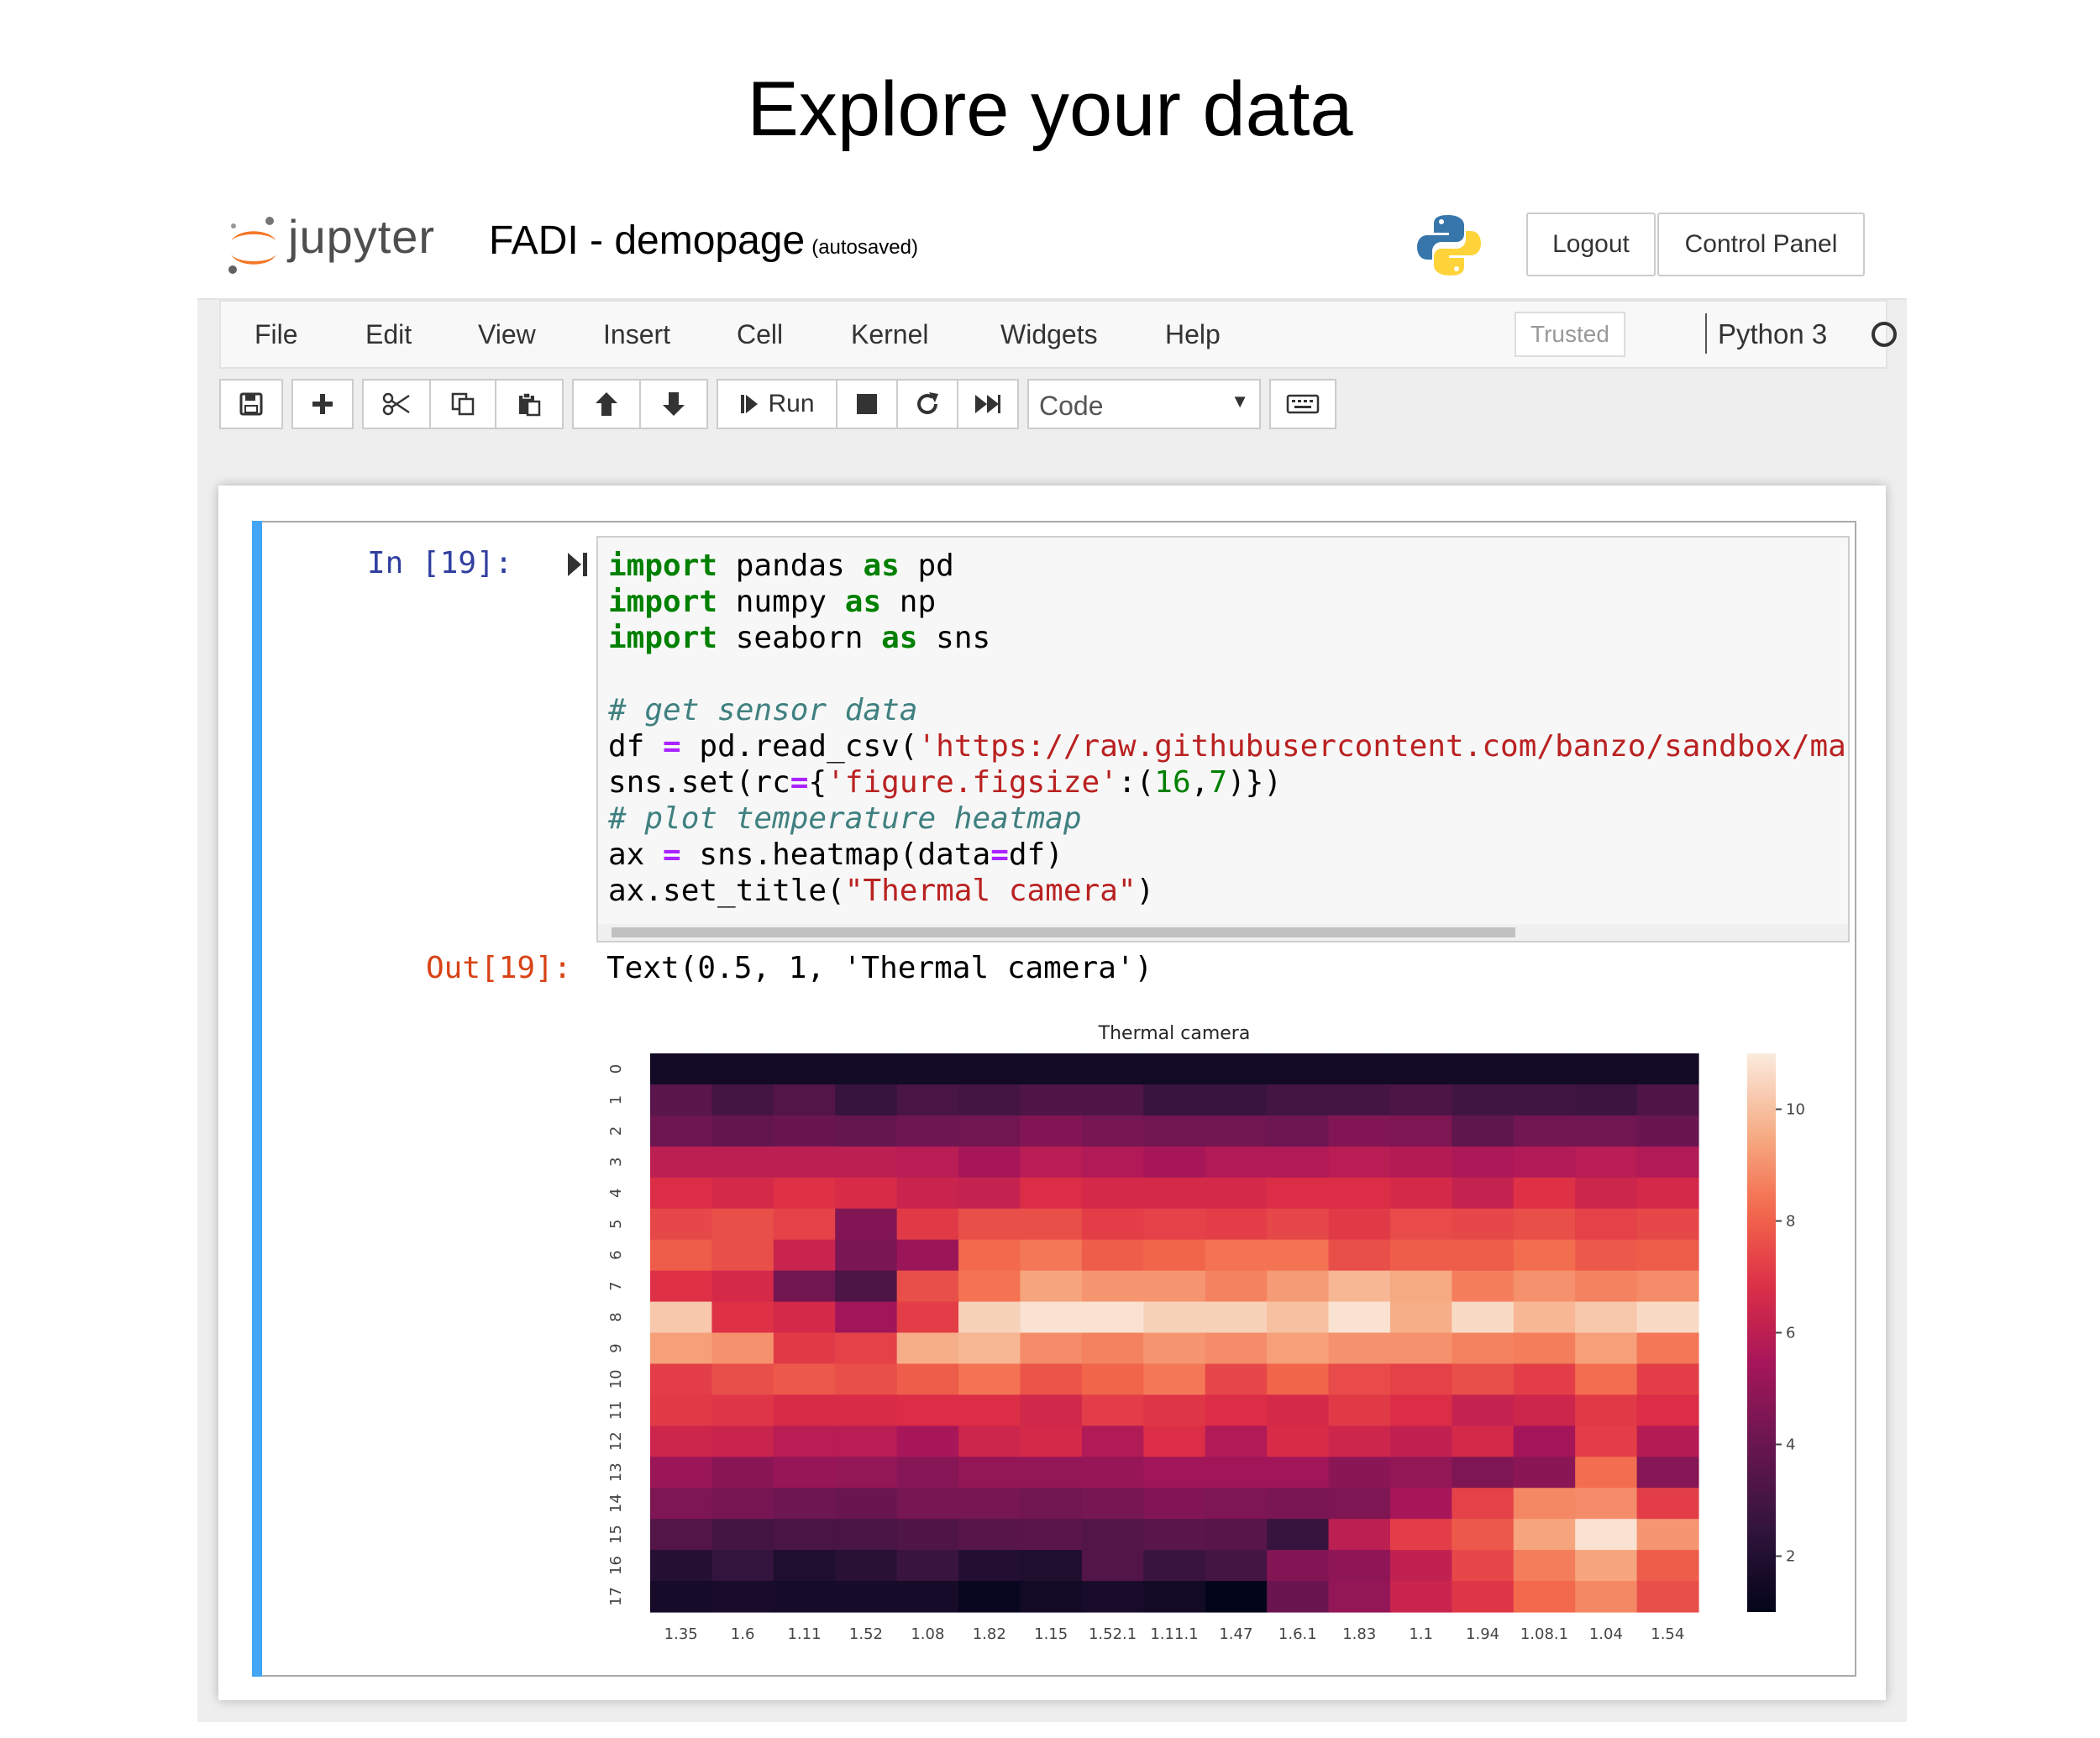 This screenshot has height=1738, width=2100. What do you see at coordinates (1761, 244) in the screenshot?
I see `control-panel-button: Control Panel` at bounding box center [1761, 244].